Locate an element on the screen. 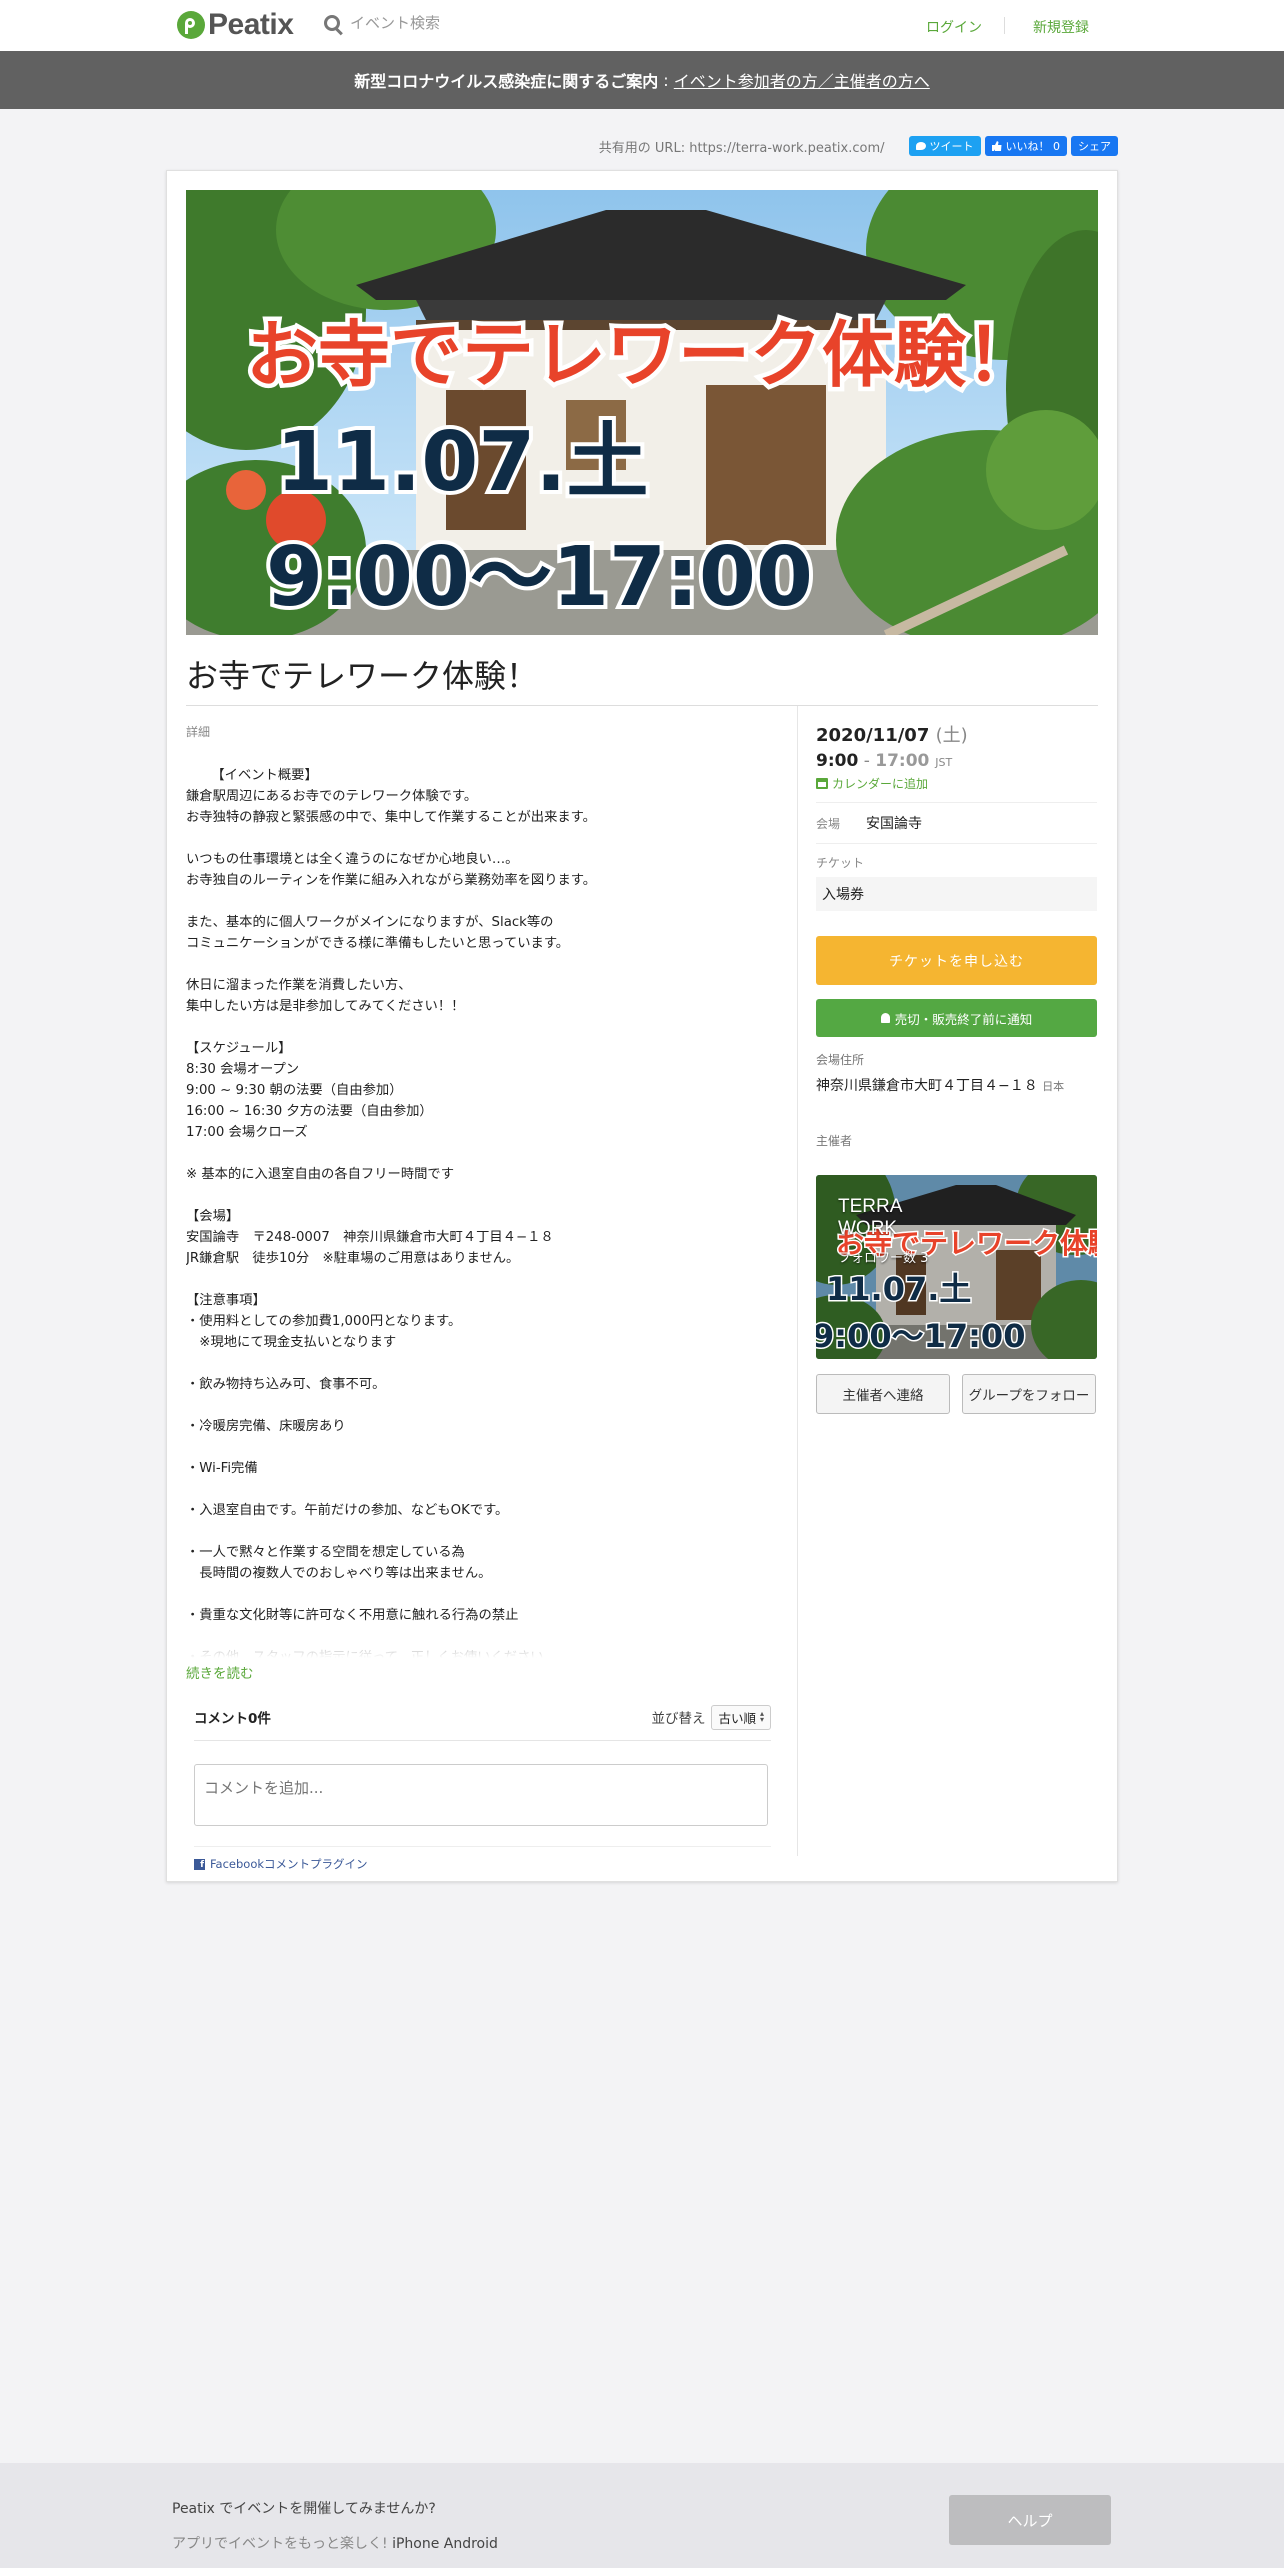  footer-app-row: アプリでイベントをもっと楽しく! iPhone Android is located at coordinates (335, 2543).